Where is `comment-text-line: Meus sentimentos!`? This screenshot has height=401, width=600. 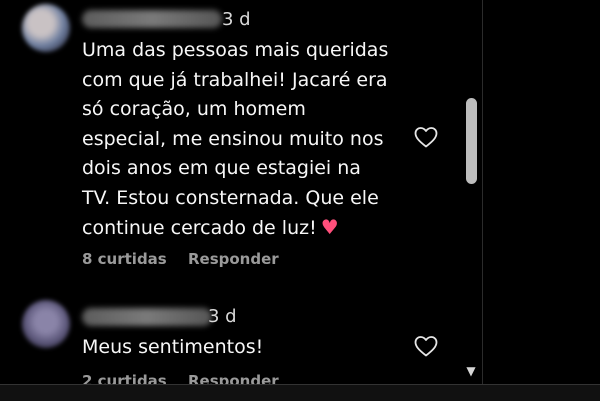 comment-text-line: Meus sentimentos! is located at coordinates (173, 347).